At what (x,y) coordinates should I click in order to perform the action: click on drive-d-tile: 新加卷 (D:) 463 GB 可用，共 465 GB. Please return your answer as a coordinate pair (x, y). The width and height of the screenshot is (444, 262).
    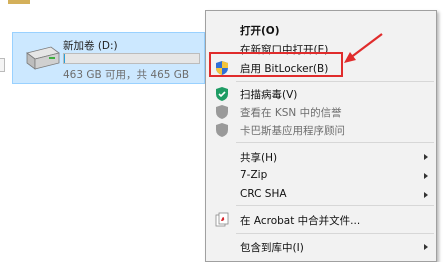
    Looking at the image, I should click on (108, 58).